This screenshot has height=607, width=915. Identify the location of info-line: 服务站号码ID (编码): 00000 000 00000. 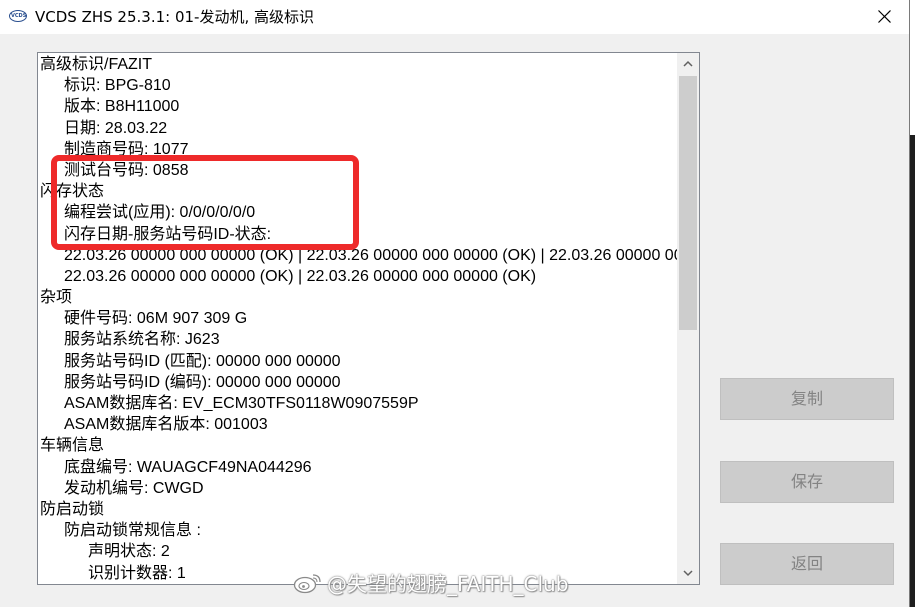
(202, 382).